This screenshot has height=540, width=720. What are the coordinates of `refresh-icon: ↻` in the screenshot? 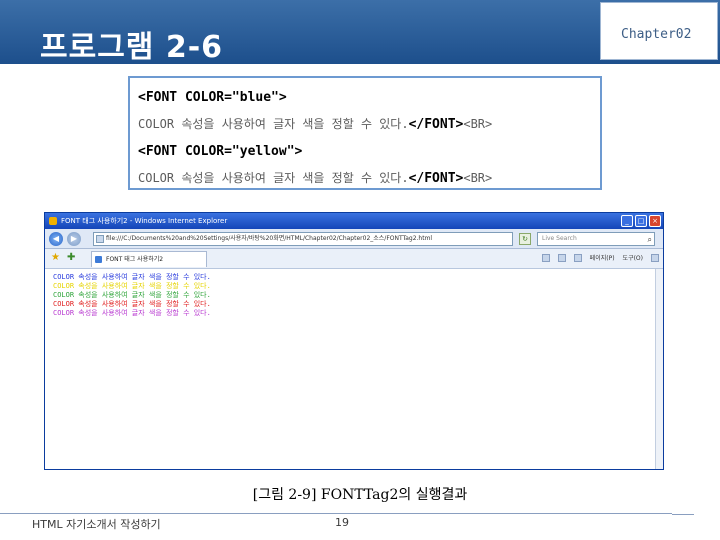 It's located at (525, 239).